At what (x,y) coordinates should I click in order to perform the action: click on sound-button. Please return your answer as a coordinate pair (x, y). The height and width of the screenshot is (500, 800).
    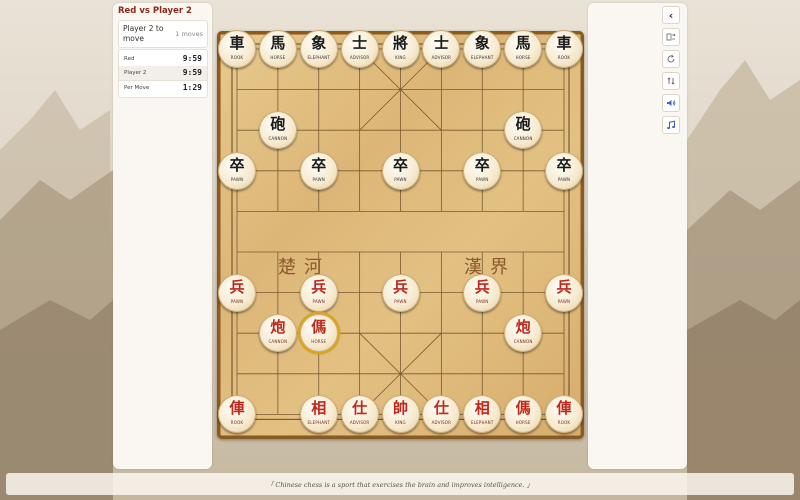
    Looking at the image, I should click on (671, 103).